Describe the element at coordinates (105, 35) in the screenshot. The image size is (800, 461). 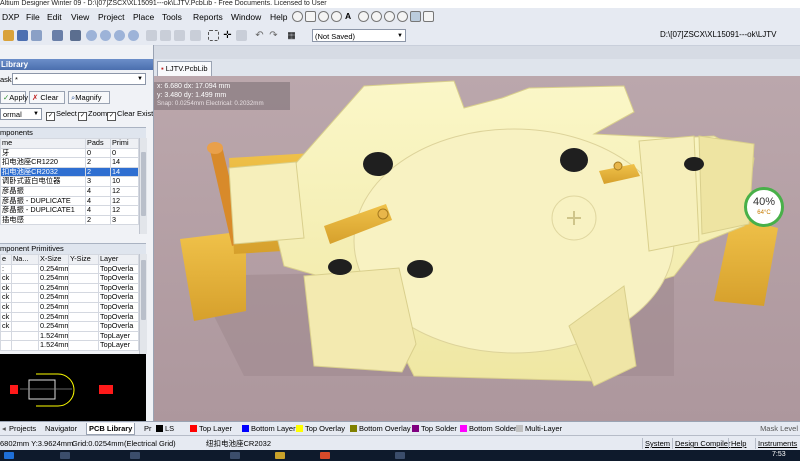
I see `zoom-out-icon` at that location.